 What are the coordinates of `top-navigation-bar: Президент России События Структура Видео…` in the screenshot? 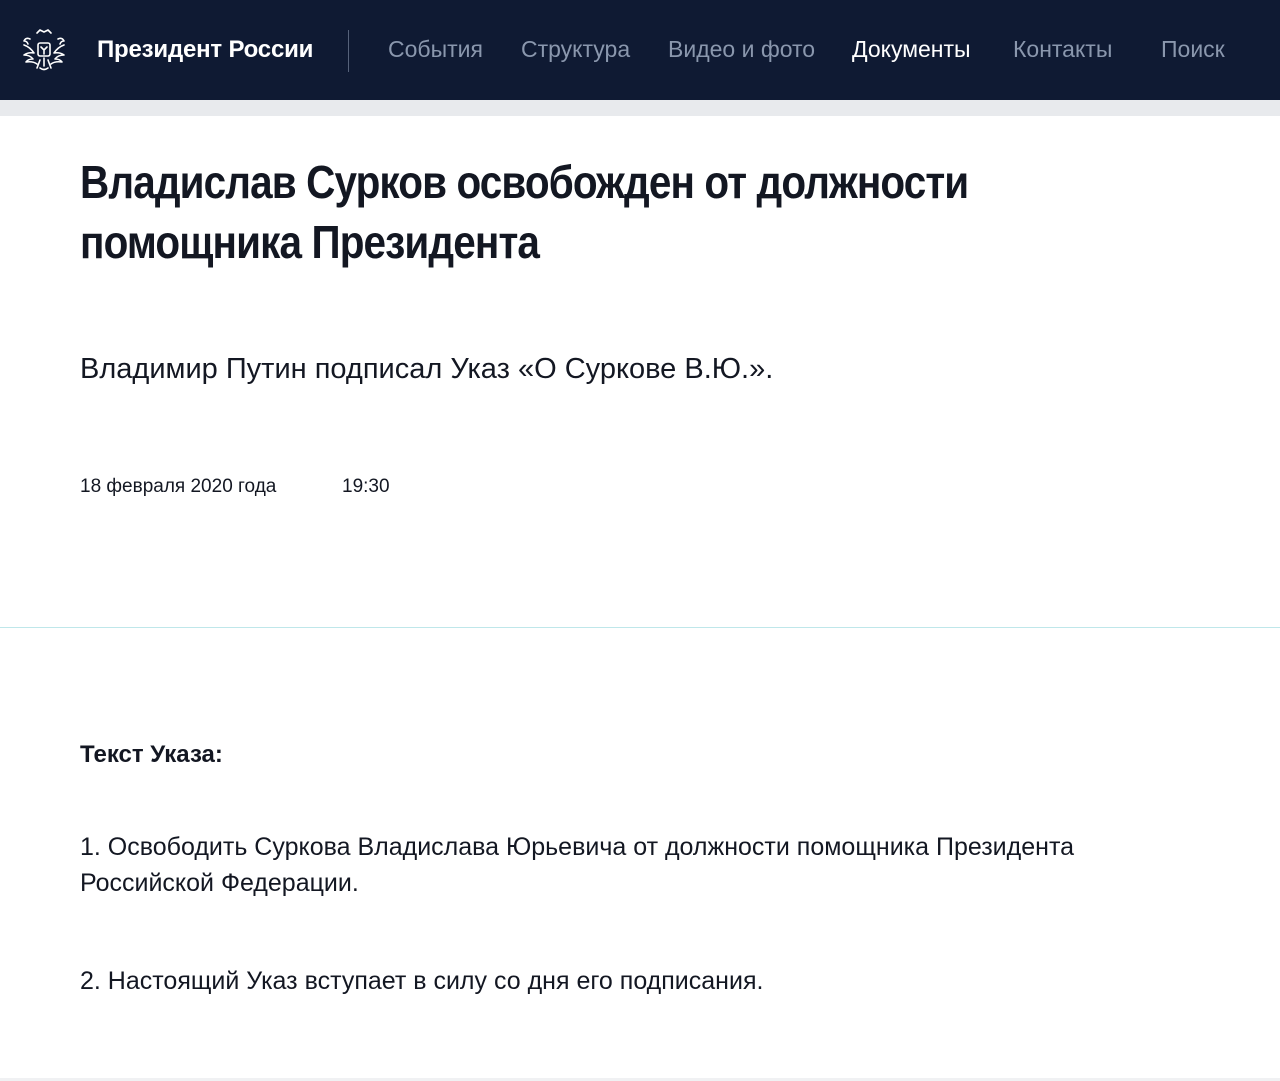 It's located at (640, 50).